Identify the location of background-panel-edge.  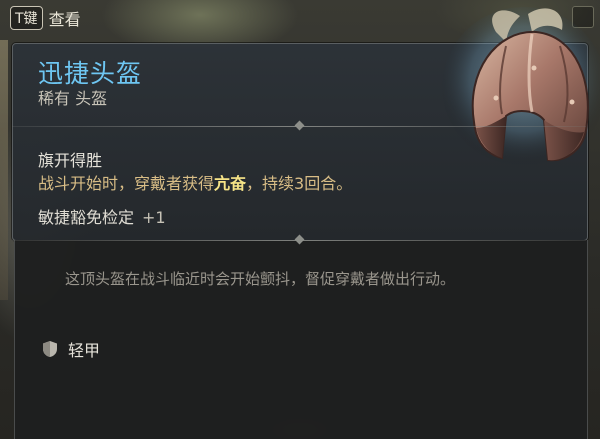
(4, 170).